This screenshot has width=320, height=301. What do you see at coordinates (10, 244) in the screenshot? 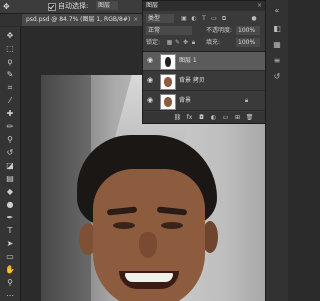
I see `path-select-icon: ➤` at bounding box center [10, 244].